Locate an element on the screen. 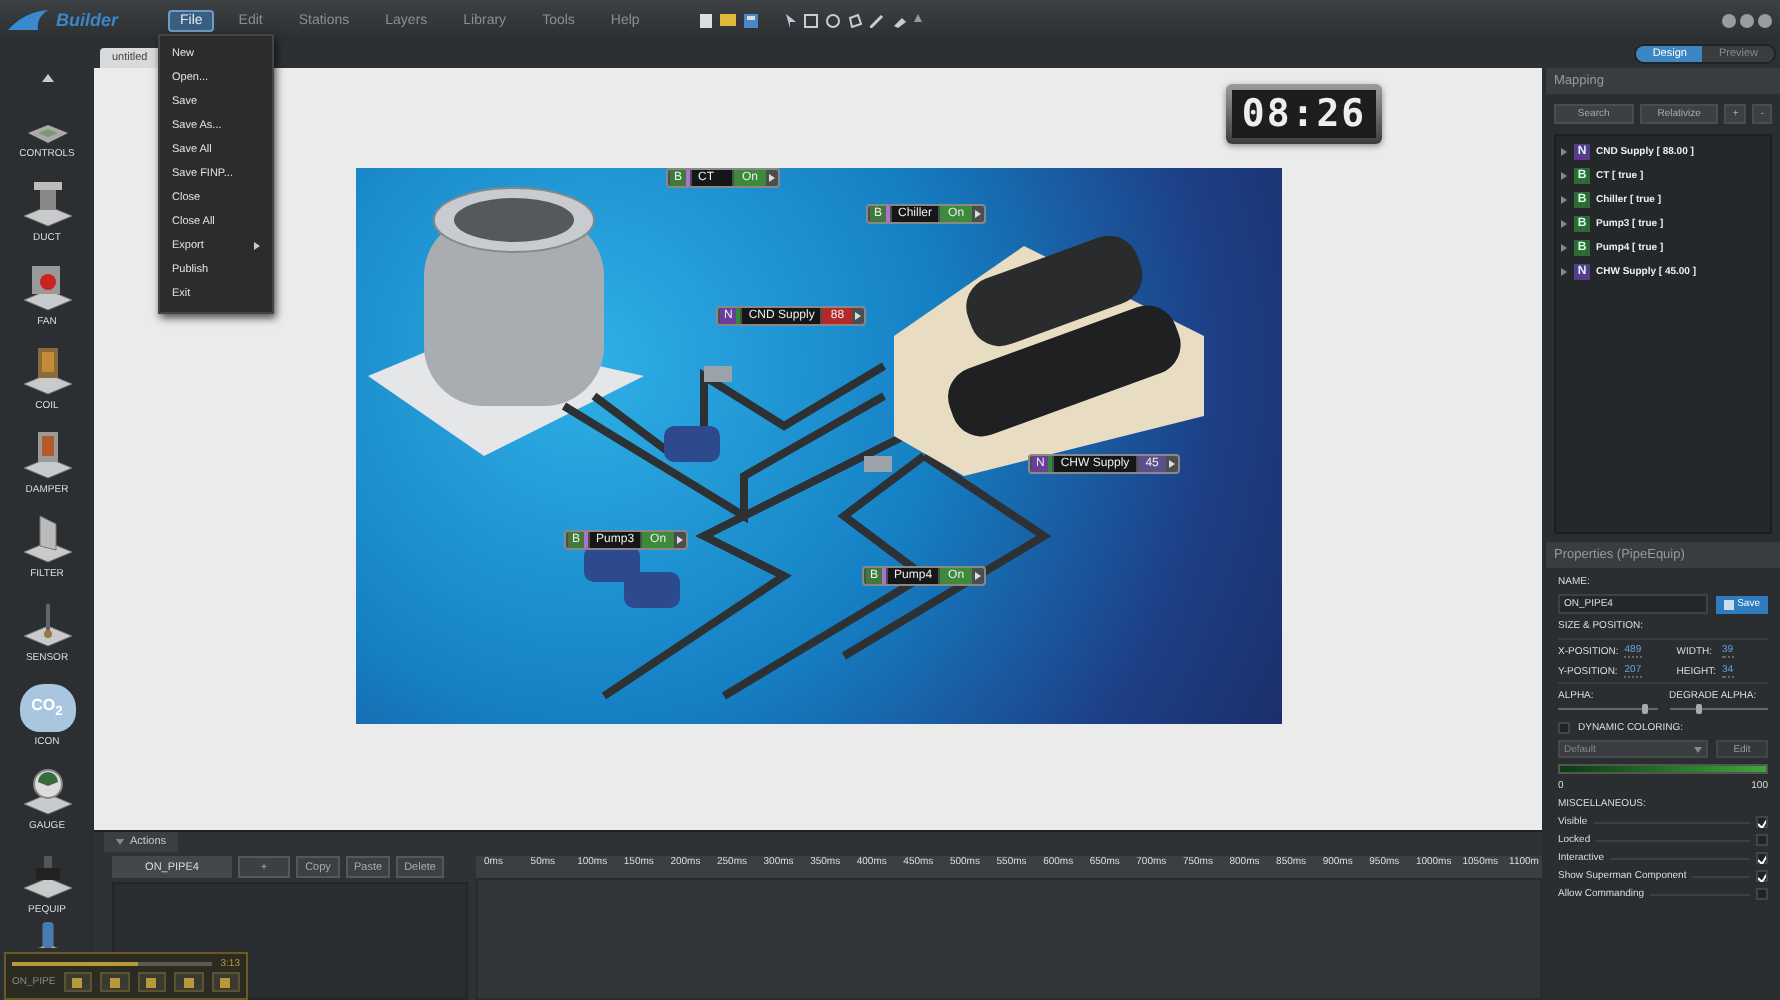  collapse-icon is located at coordinates (120, 842).